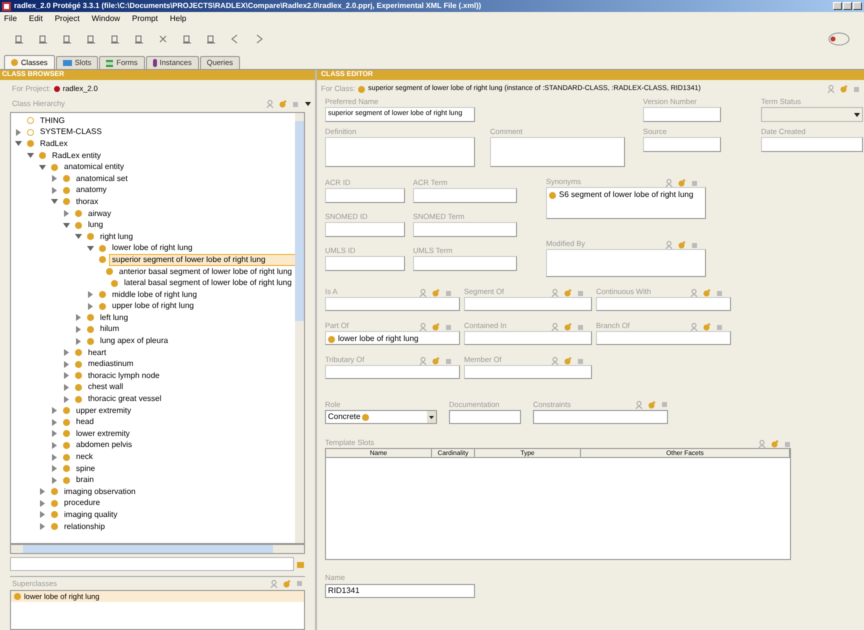  What do you see at coordinates (114, 318) in the screenshot?
I see `tree-item: left lung` at bounding box center [114, 318].